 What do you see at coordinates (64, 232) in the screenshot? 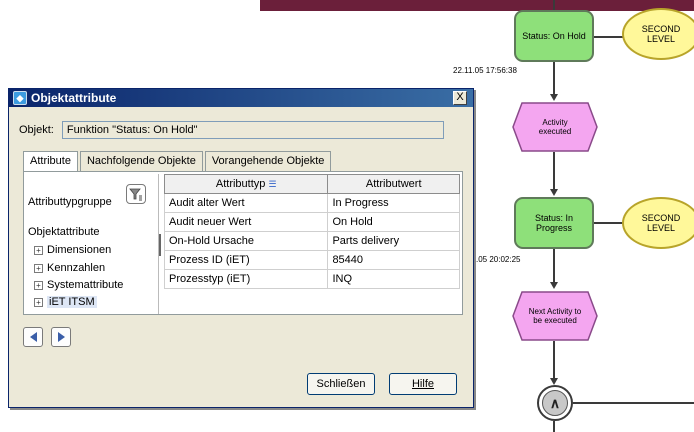
I see `tree-root: Objektattribute` at bounding box center [64, 232].